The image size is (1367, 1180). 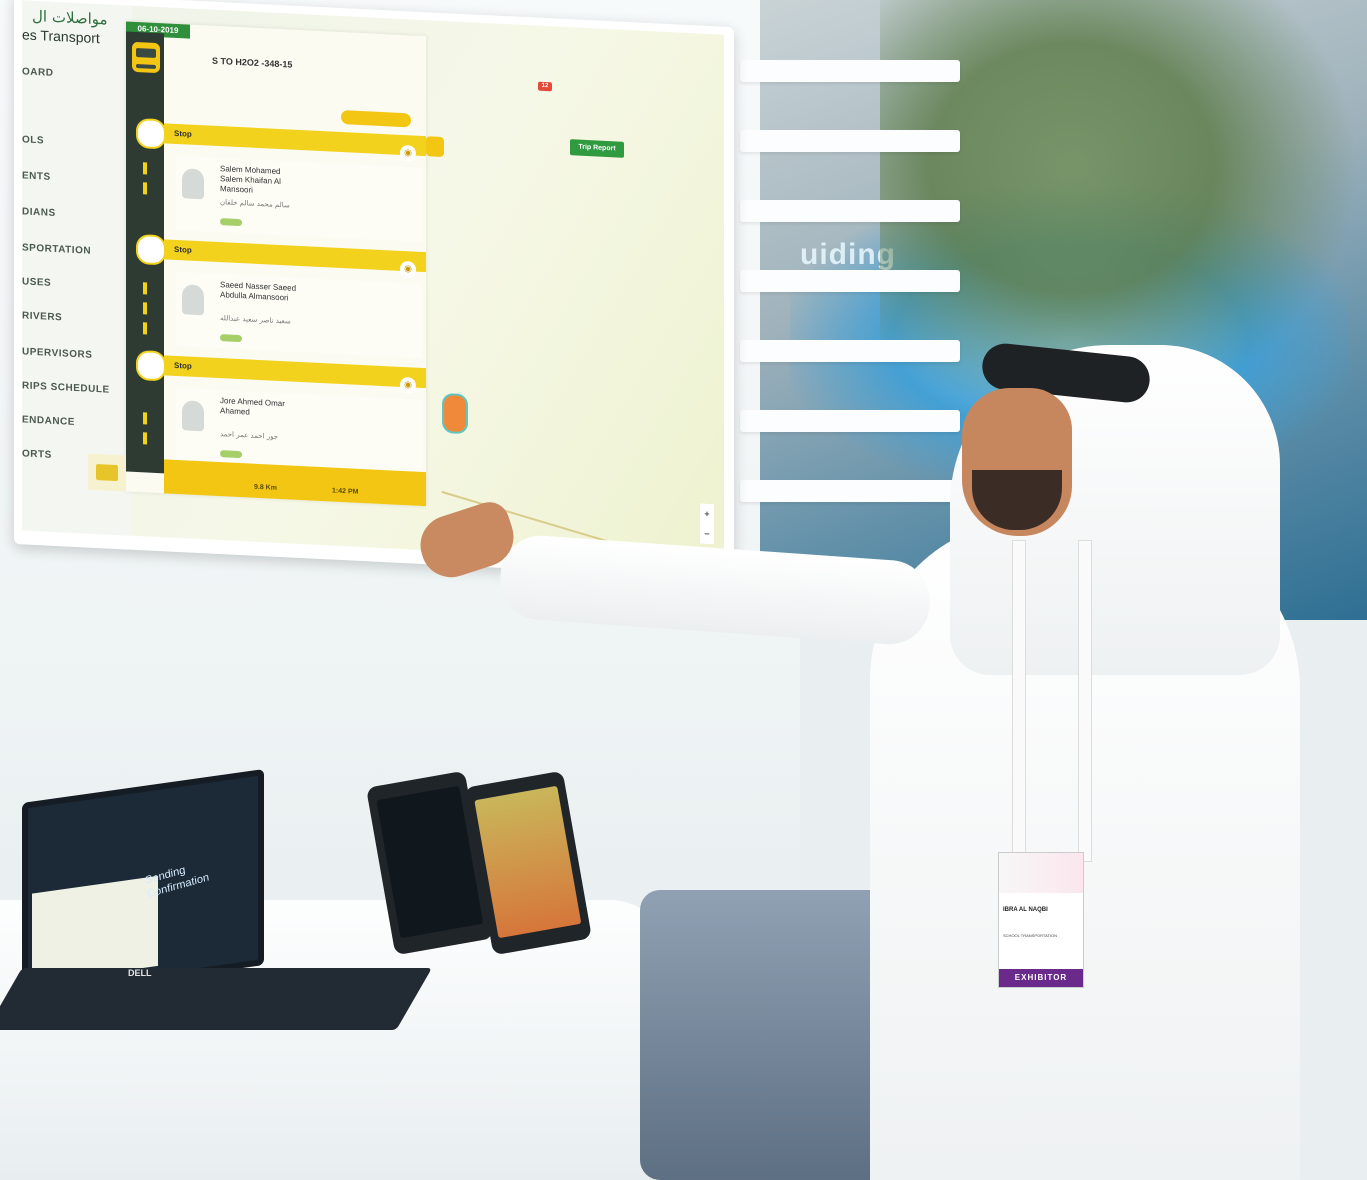 What do you see at coordinates (36, 176) in the screenshot?
I see `nav-item-students: ENTS` at bounding box center [36, 176].